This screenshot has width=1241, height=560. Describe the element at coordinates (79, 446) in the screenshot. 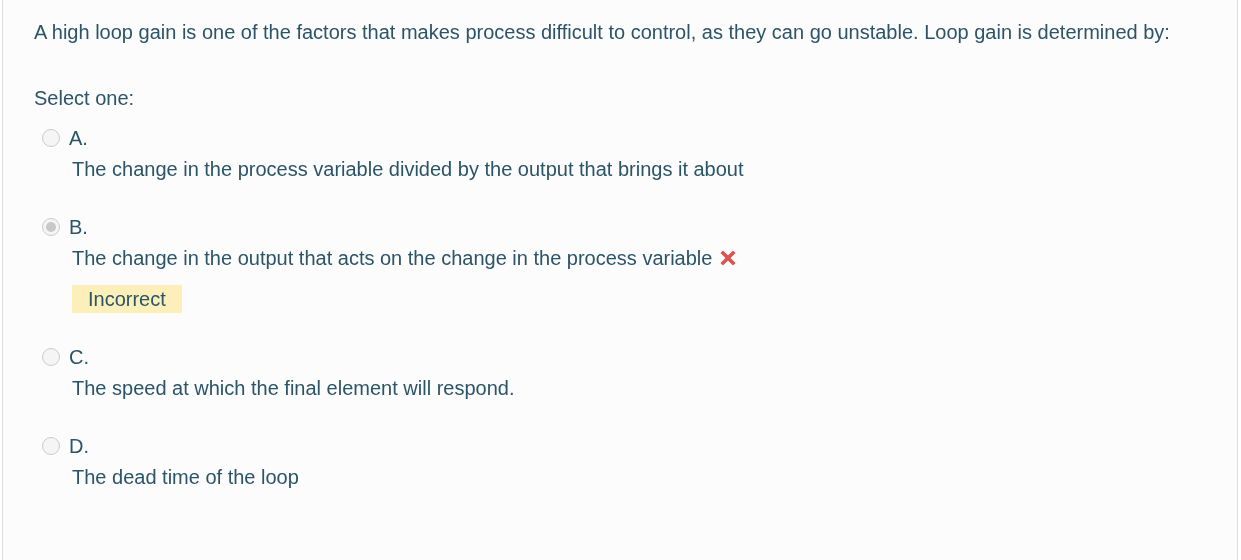

I see `option-letter: D.` at that location.